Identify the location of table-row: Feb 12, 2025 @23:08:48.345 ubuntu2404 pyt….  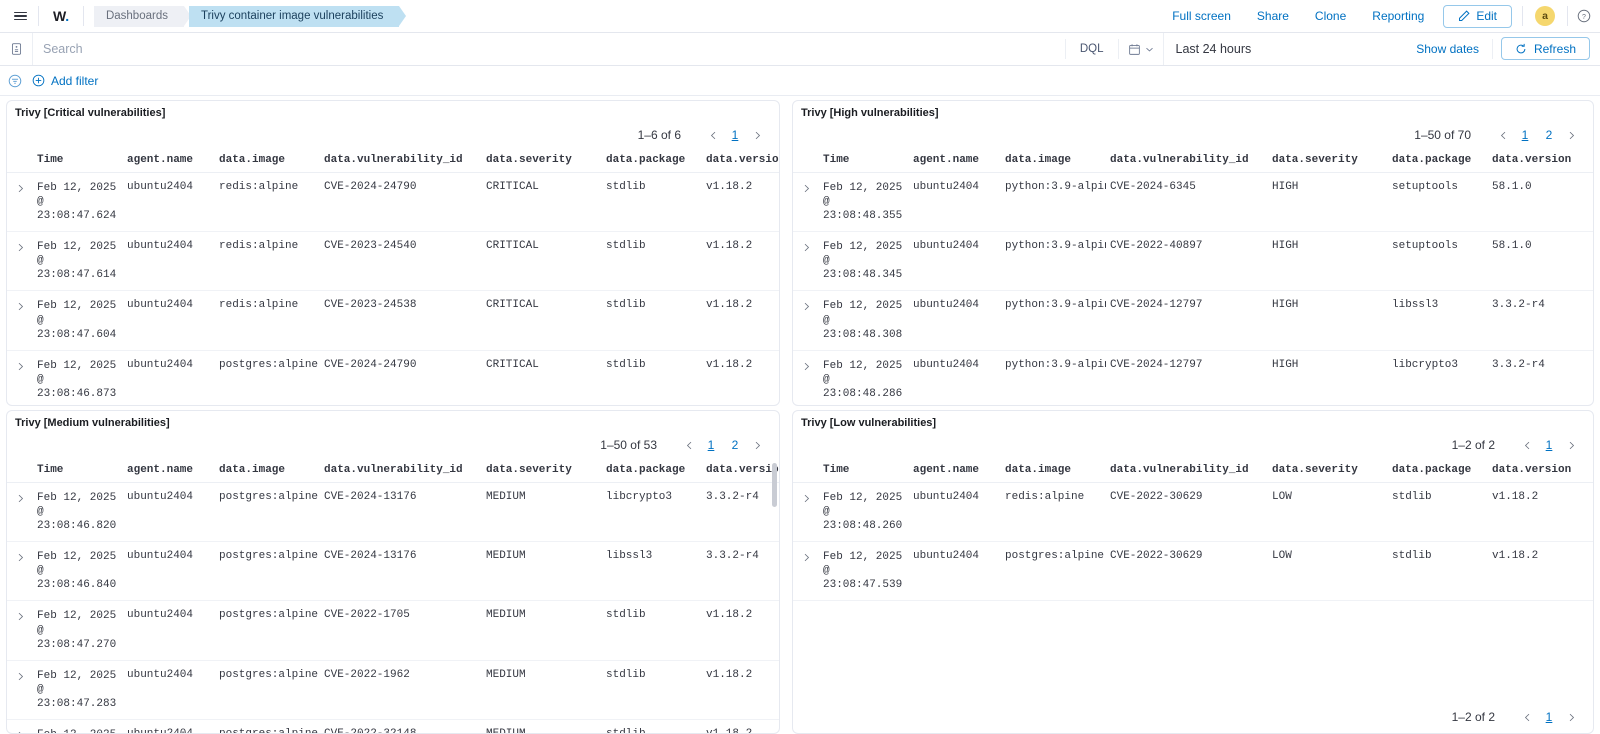
(1193, 261).